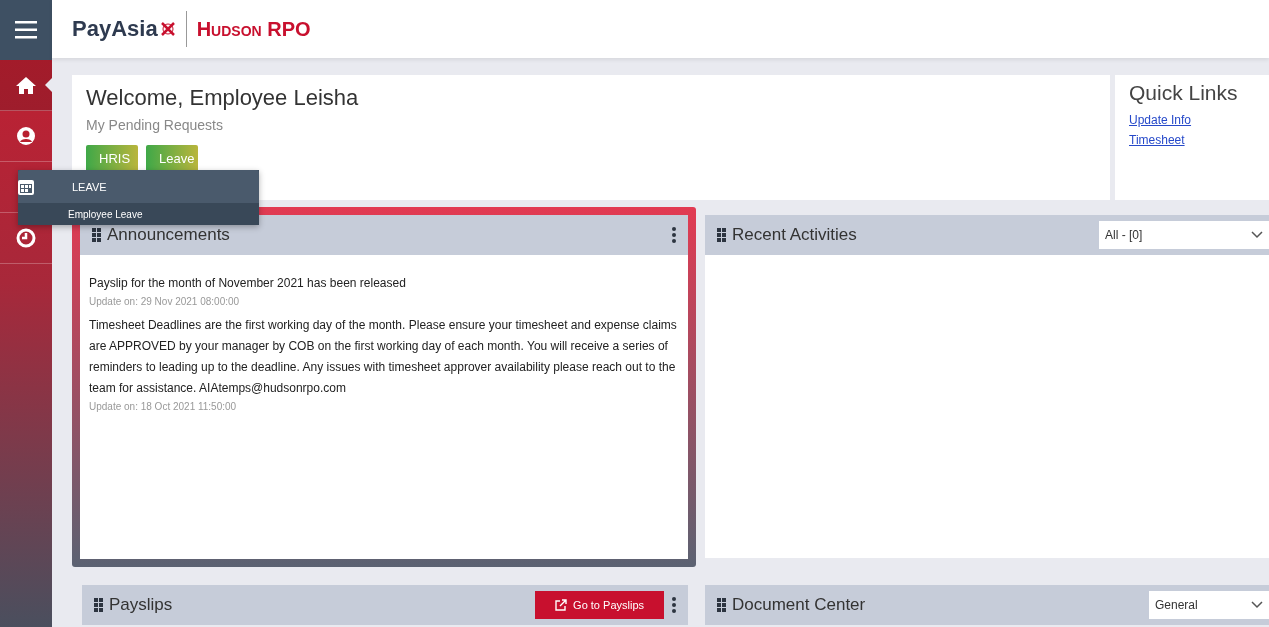  Describe the element at coordinates (165, 301) in the screenshot. I see `announcement-date: Update on: 29 Nov 2021 08:00:00` at that location.